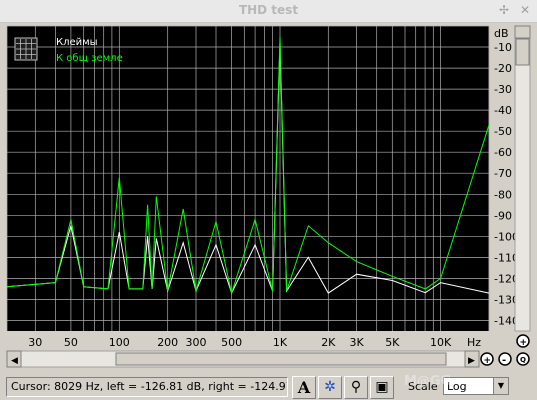  Describe the element at coordinates (167, 342) in the screenshot. I see `x-tick-label: 200` at that location.